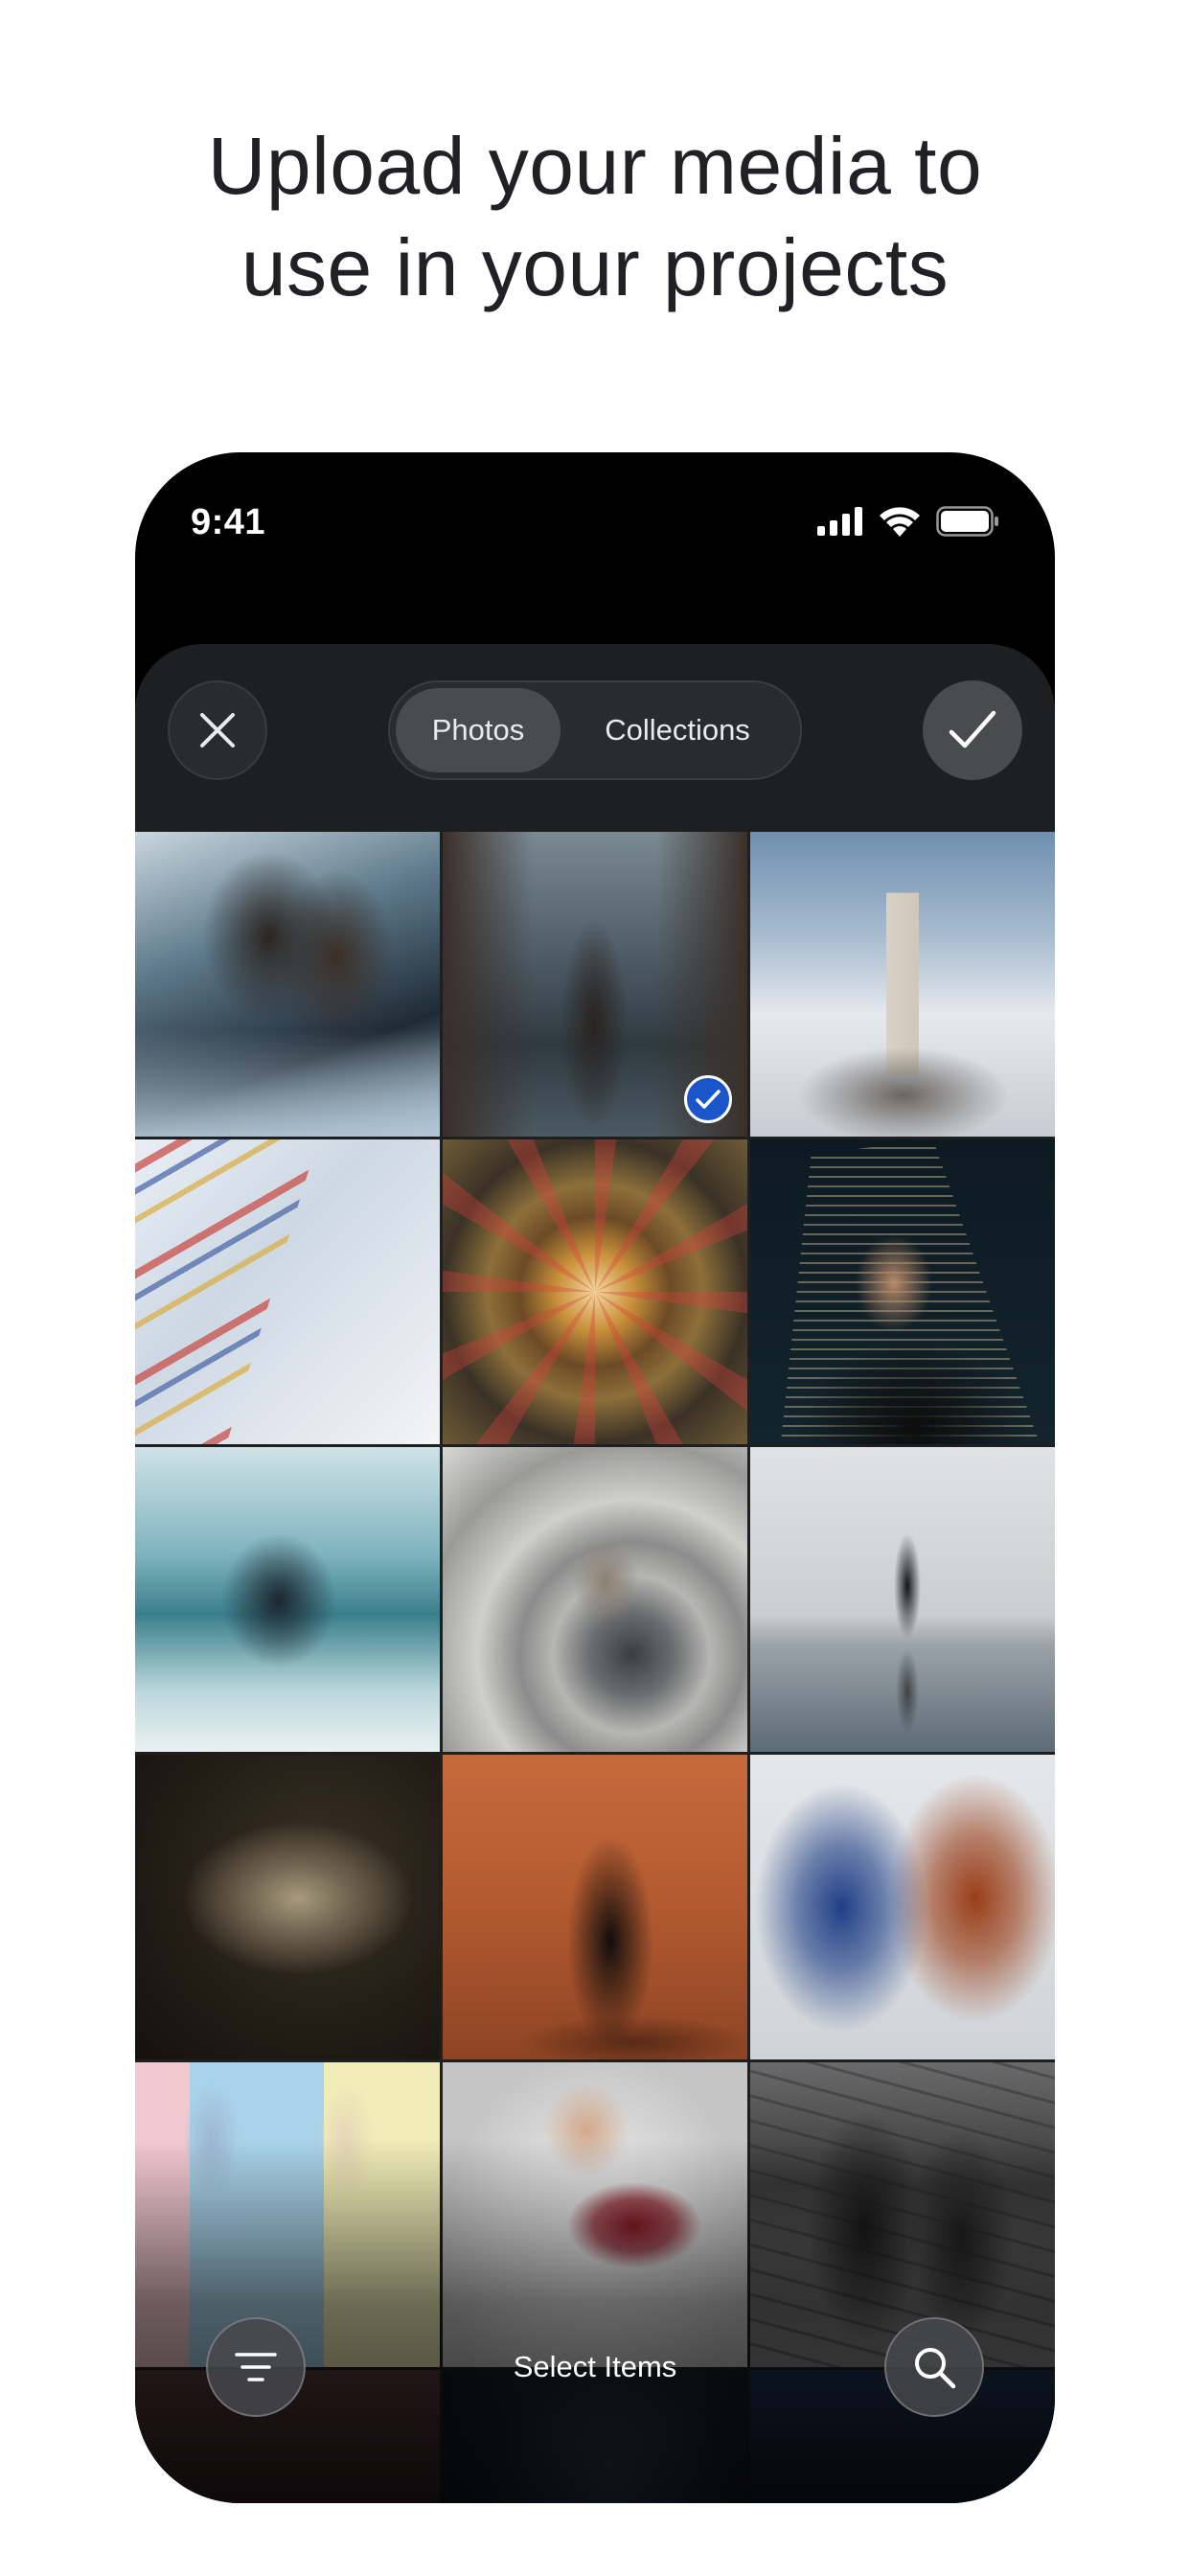 This screenshot has height=2576, width=1190. What do you see at coordinates (903, 1907) in the screenshot?
I see `photo-fabric-blue-orange` at bounding box center [903, 1907].